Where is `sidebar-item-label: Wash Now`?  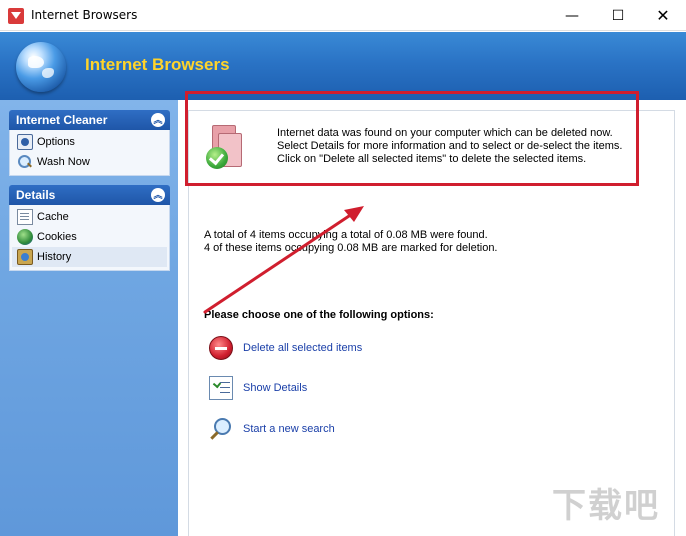
sidebar-item-label: Wash Now is located at coordinates (63, 162).